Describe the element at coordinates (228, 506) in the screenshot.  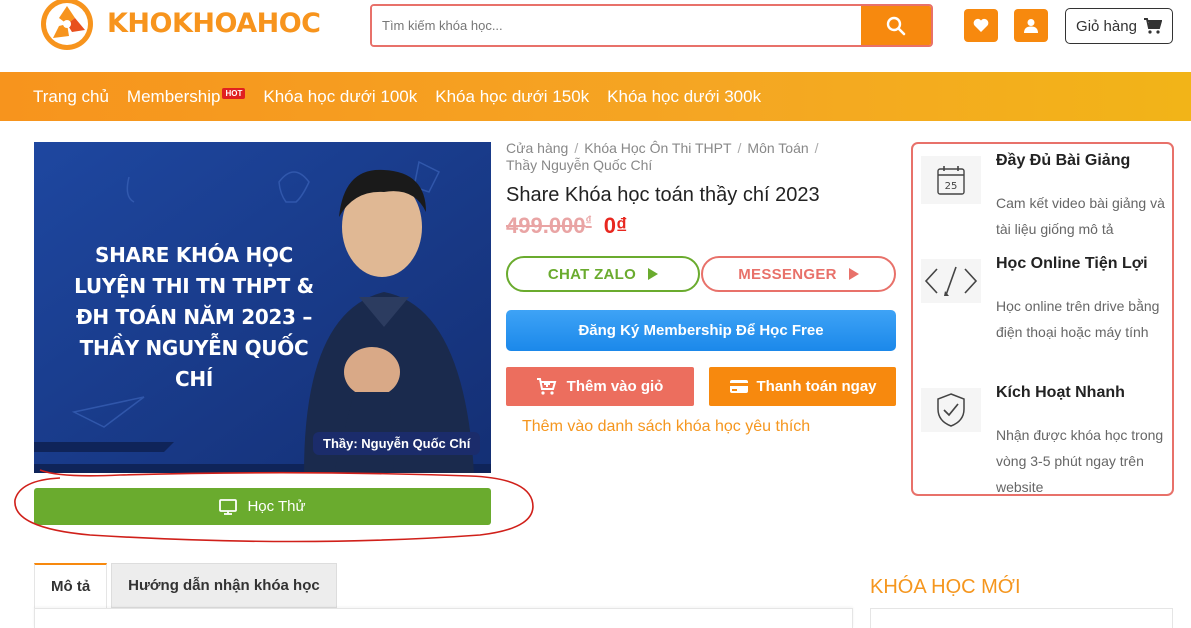
I see `monitor-icon` at that location.